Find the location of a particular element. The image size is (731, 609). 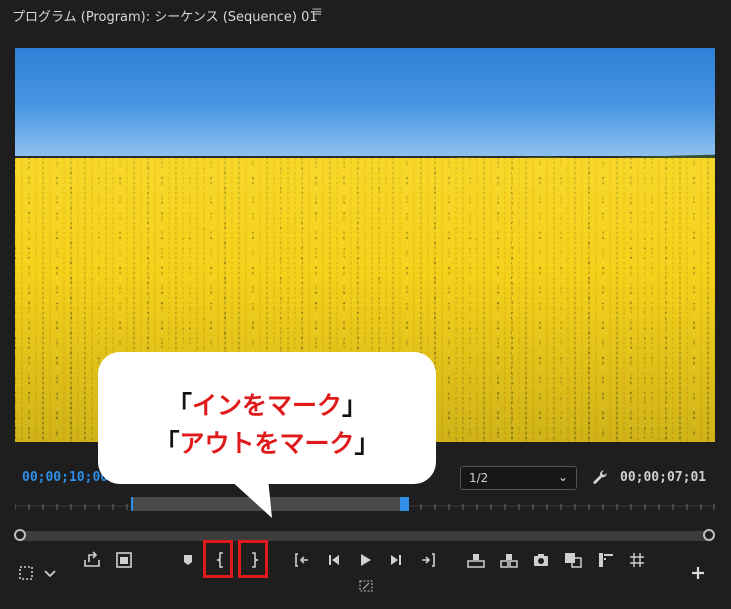

mark-in-label: インをマーク is located at coordinates (266, 405).